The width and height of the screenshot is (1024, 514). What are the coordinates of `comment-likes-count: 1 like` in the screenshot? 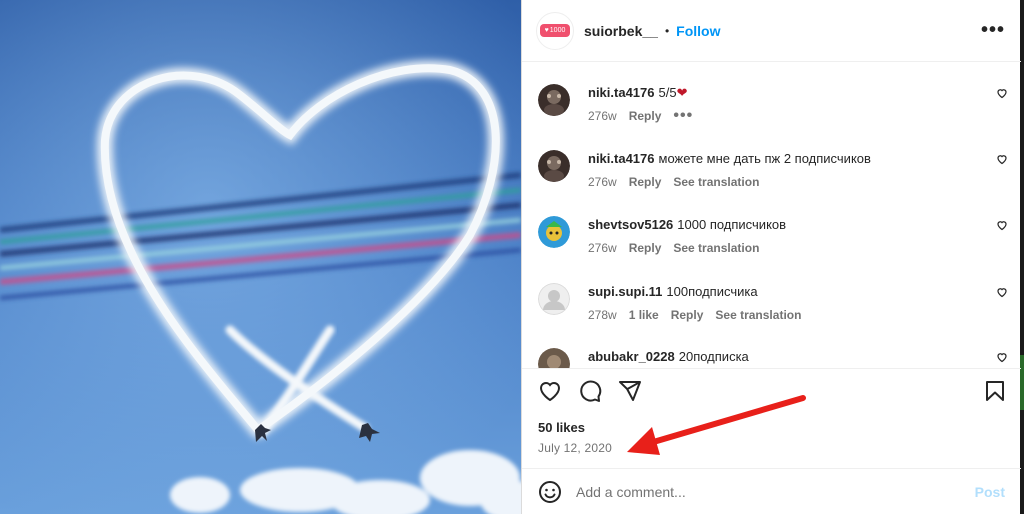 It's located at (644, 315).